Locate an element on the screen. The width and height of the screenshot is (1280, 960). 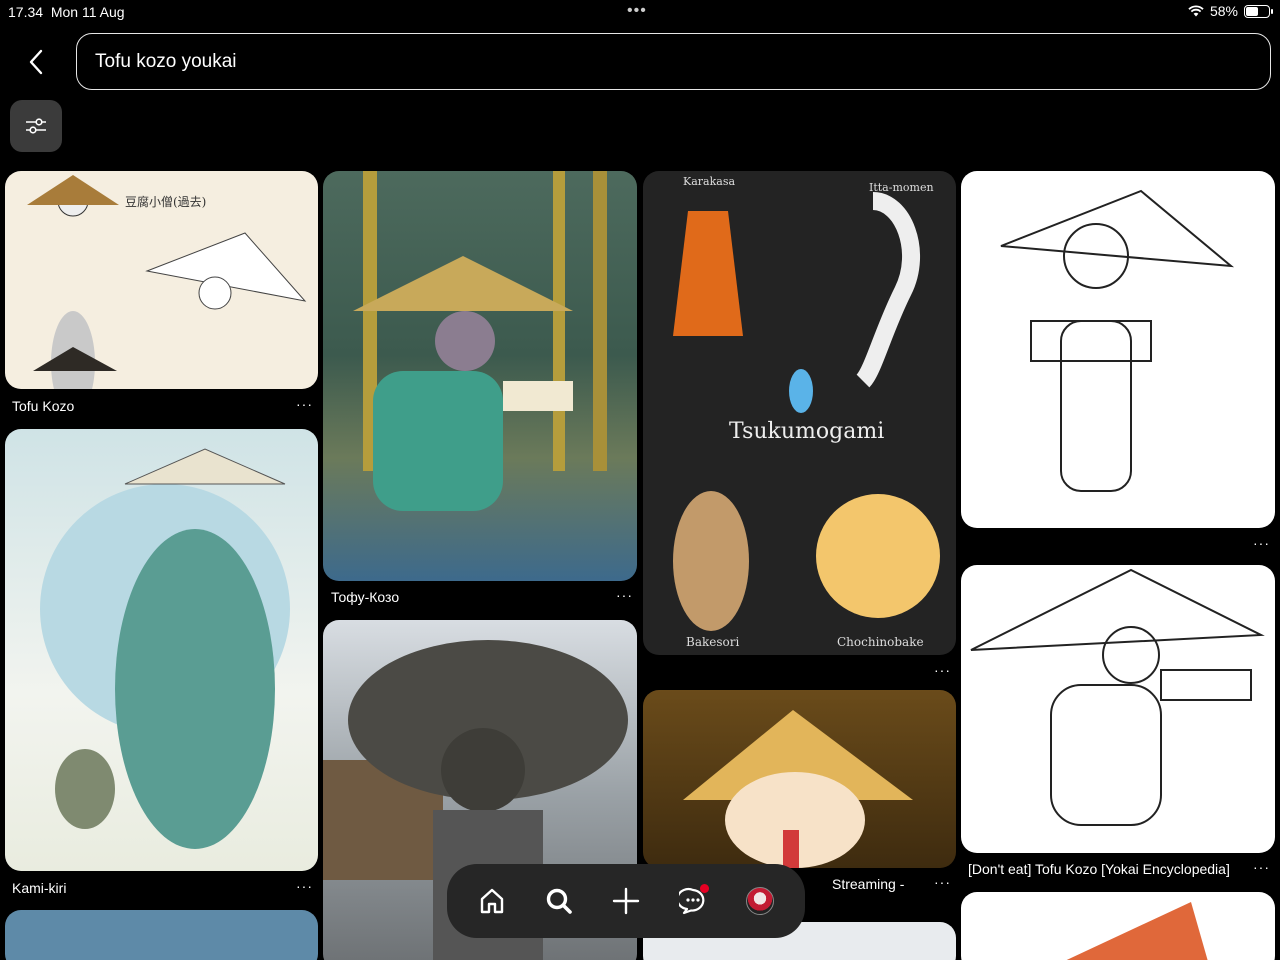
multitasking-dots: ••• is located at coordinates (637, 11).